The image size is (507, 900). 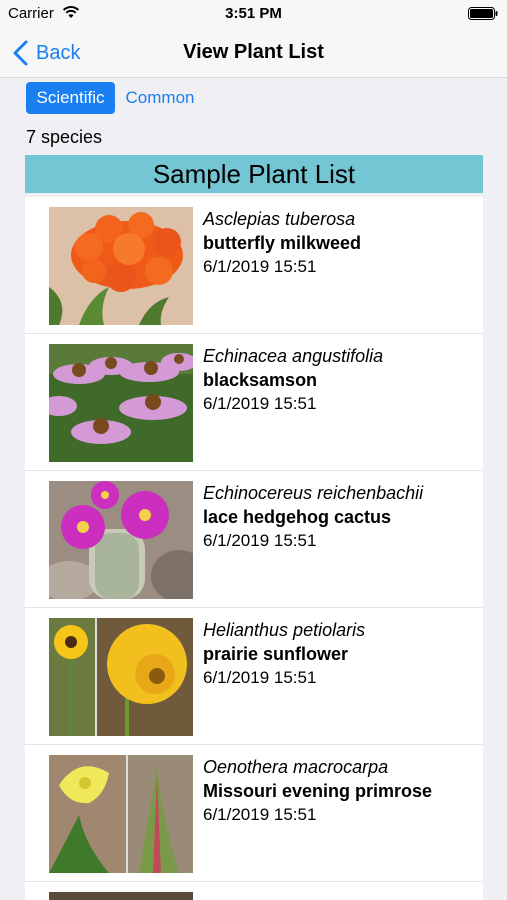 I want to click on purple-coneflower-photo, so click(x=121, y=403).